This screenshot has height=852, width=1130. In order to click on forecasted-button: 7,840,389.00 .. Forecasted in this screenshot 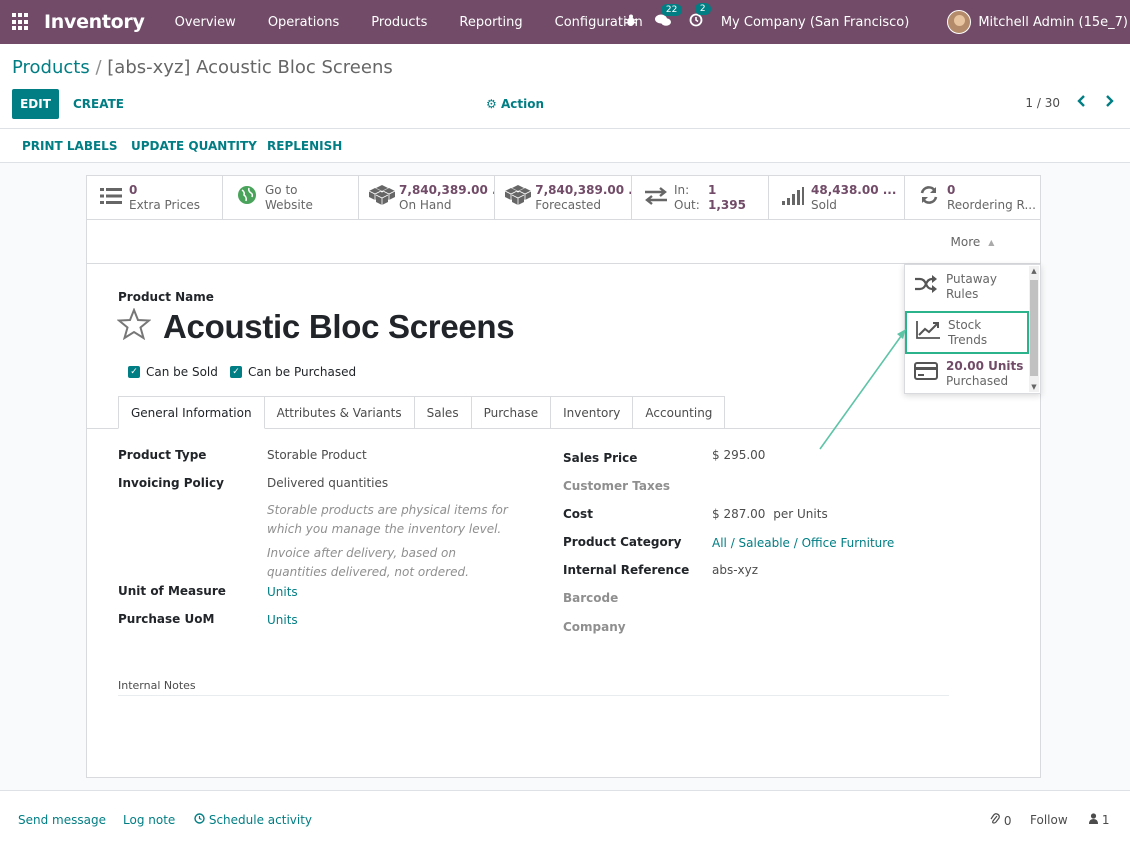, I will do `click(563, 198)`.